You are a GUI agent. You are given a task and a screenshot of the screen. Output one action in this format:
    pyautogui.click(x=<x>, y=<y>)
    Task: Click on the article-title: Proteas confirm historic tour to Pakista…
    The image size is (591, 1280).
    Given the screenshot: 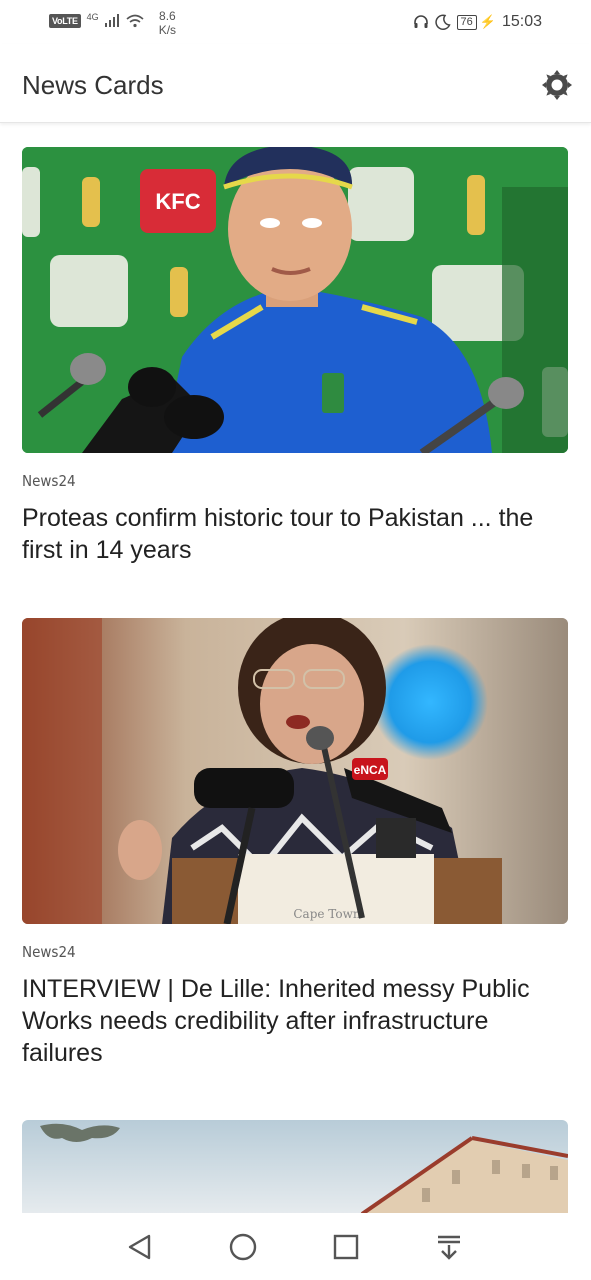 What is the action you would take?
    pyautogui.click(x=295, y=534)
    